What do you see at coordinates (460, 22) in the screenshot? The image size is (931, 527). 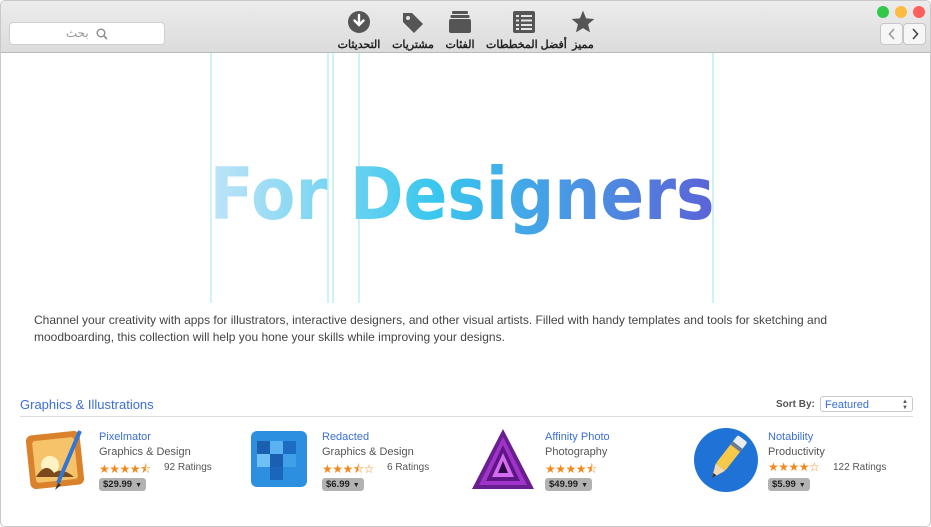 I see `stack-icon` at bounding box center [460, 22].